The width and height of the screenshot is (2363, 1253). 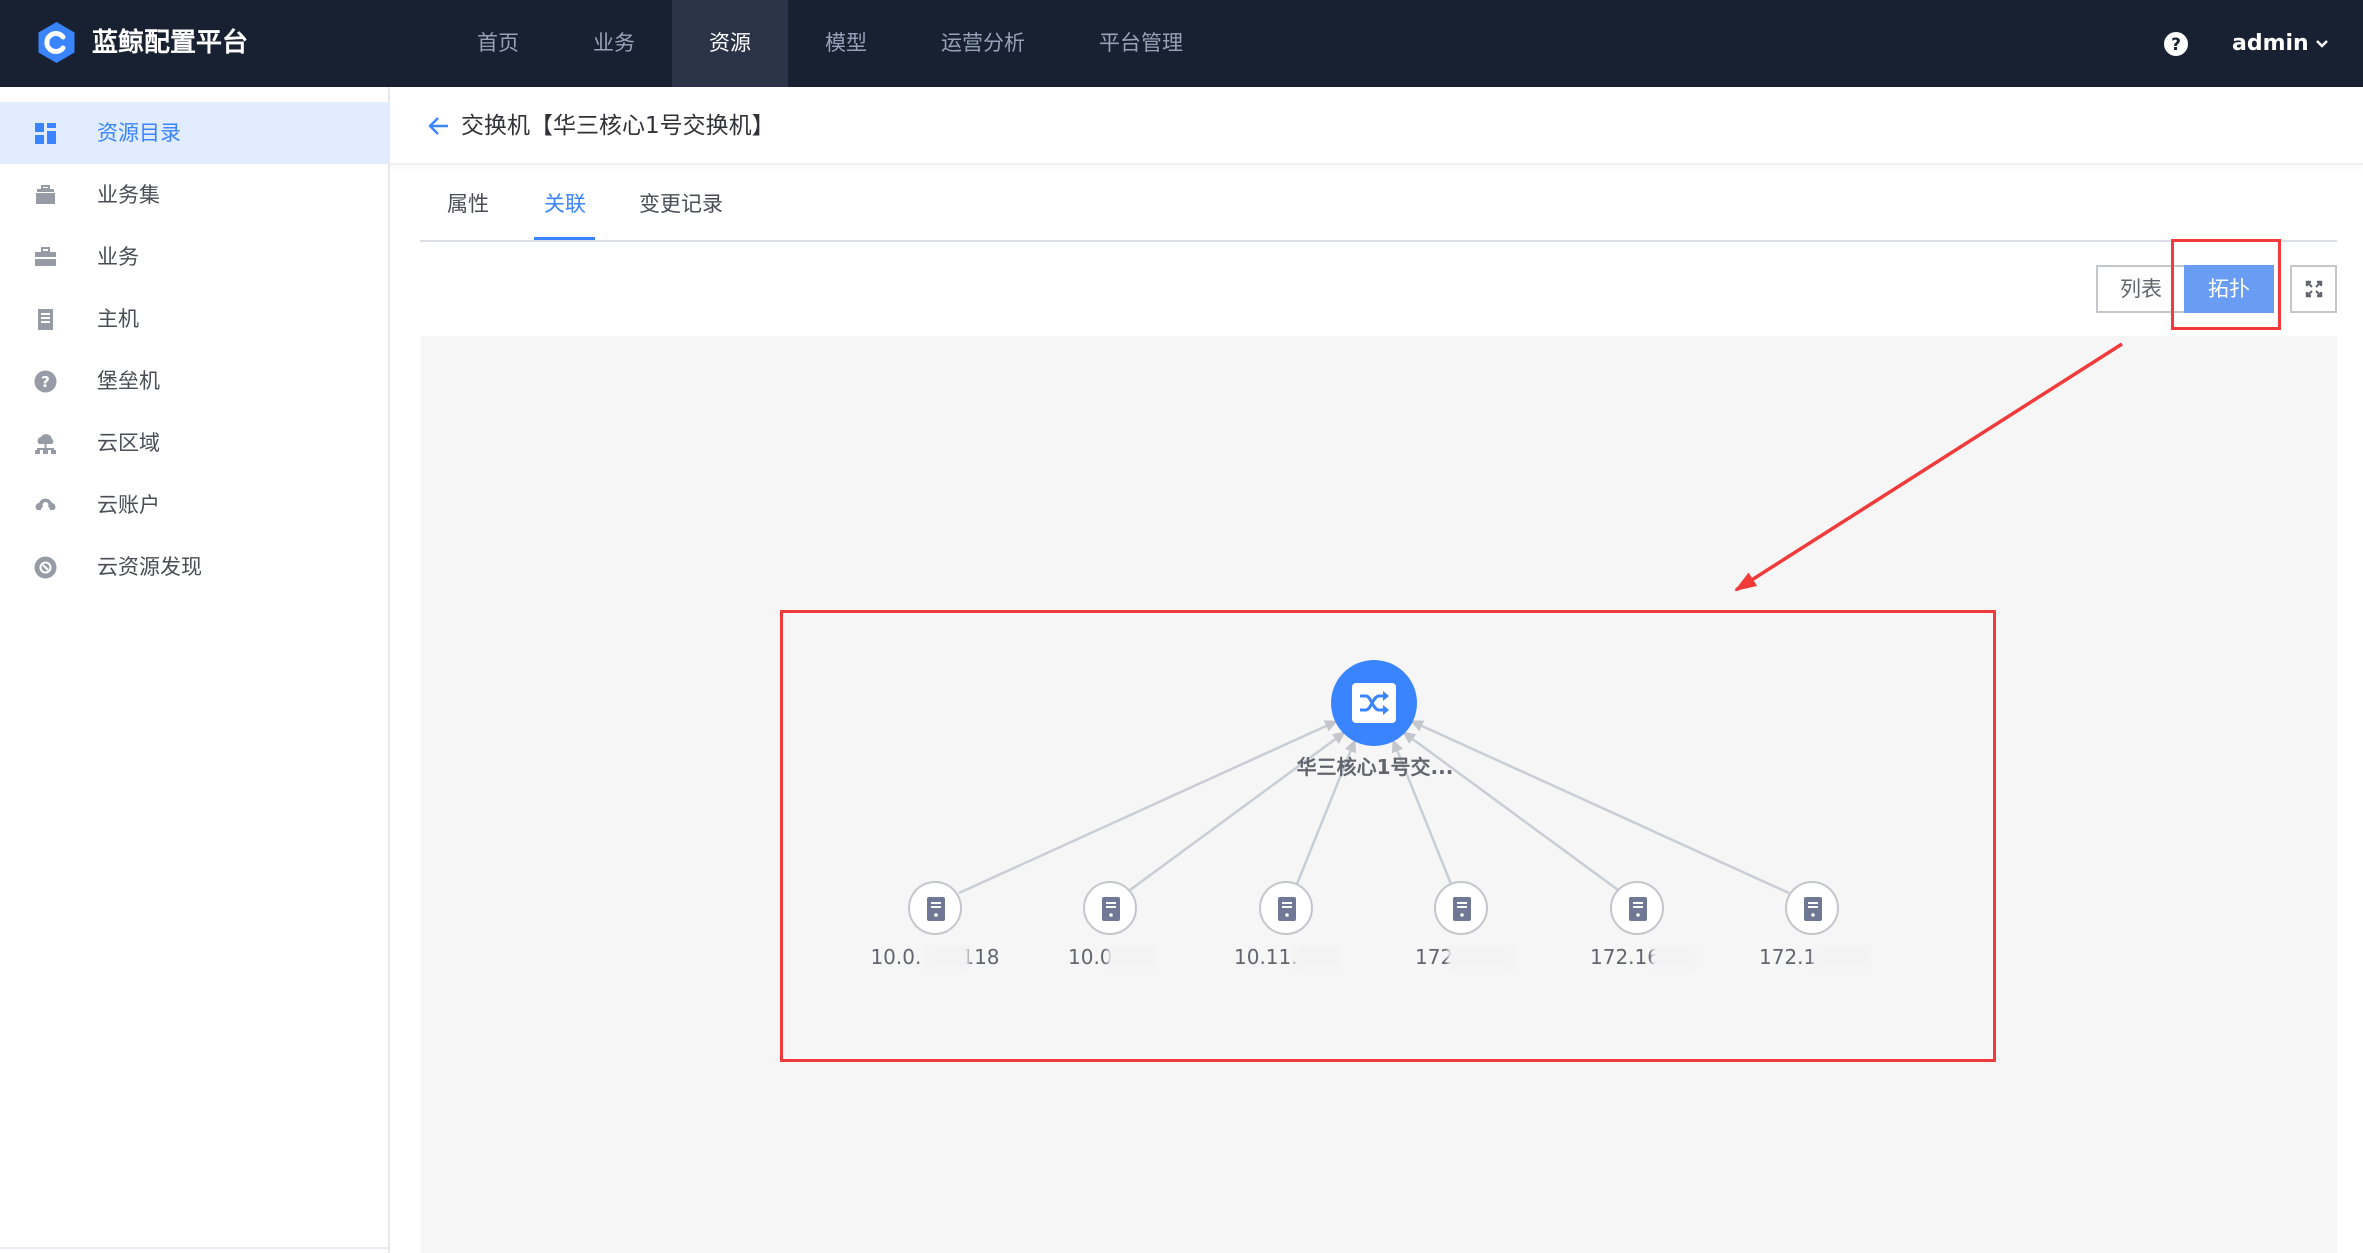 I want to click on cloud-network-icon, so click(x=45, y=444).